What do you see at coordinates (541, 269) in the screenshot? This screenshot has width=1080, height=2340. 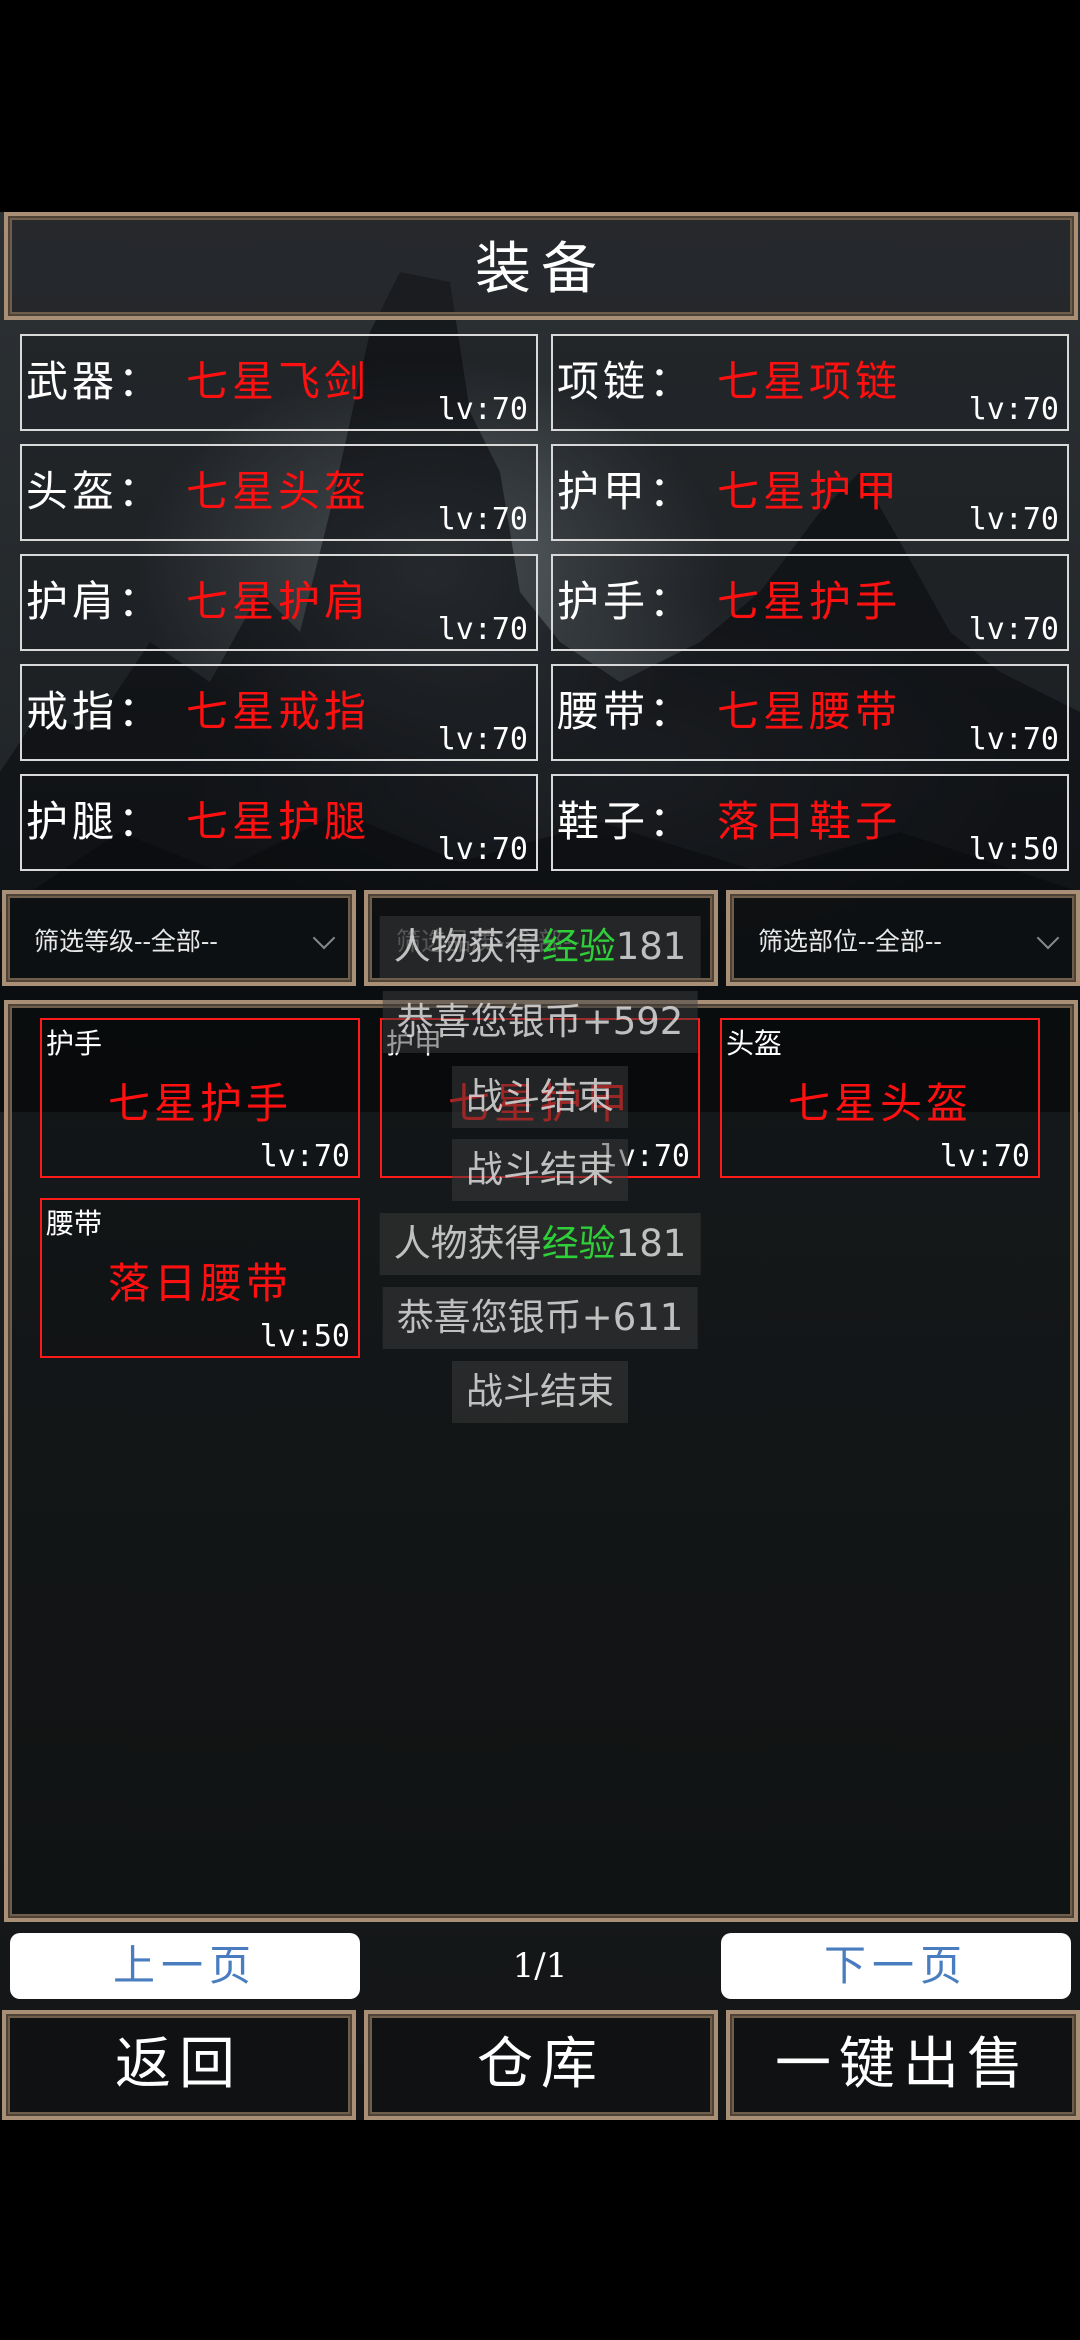 I see `page-title: 装备` at bounding box center [541, 269].